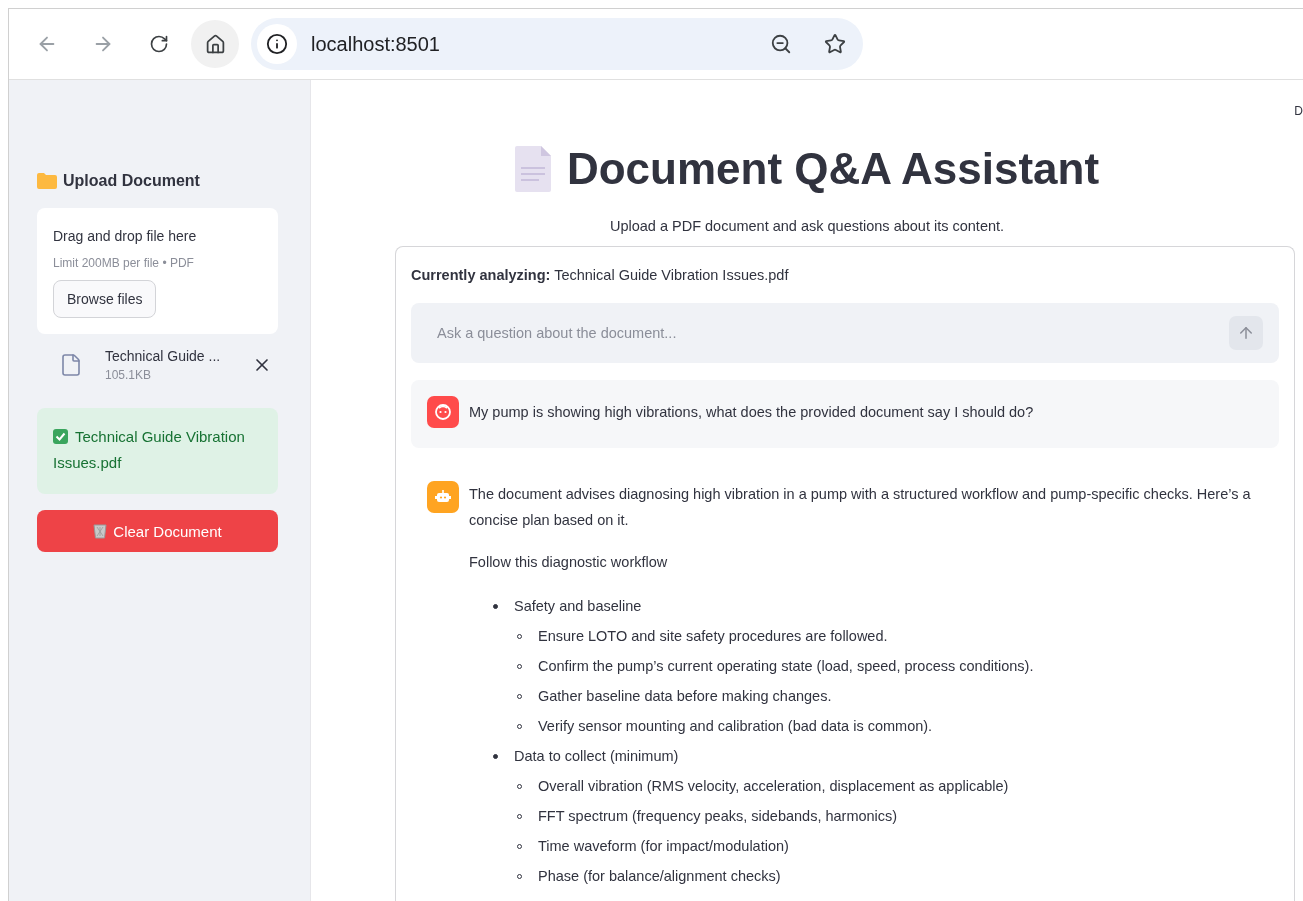  Describe the element at coordinates (860, 507) in the screenshot. I see `message-paragraph: The document advises diagnosing high vibration in a pump with a structured workflow and pump-specific checks. Here’s a concise plan based on it.` at that location.